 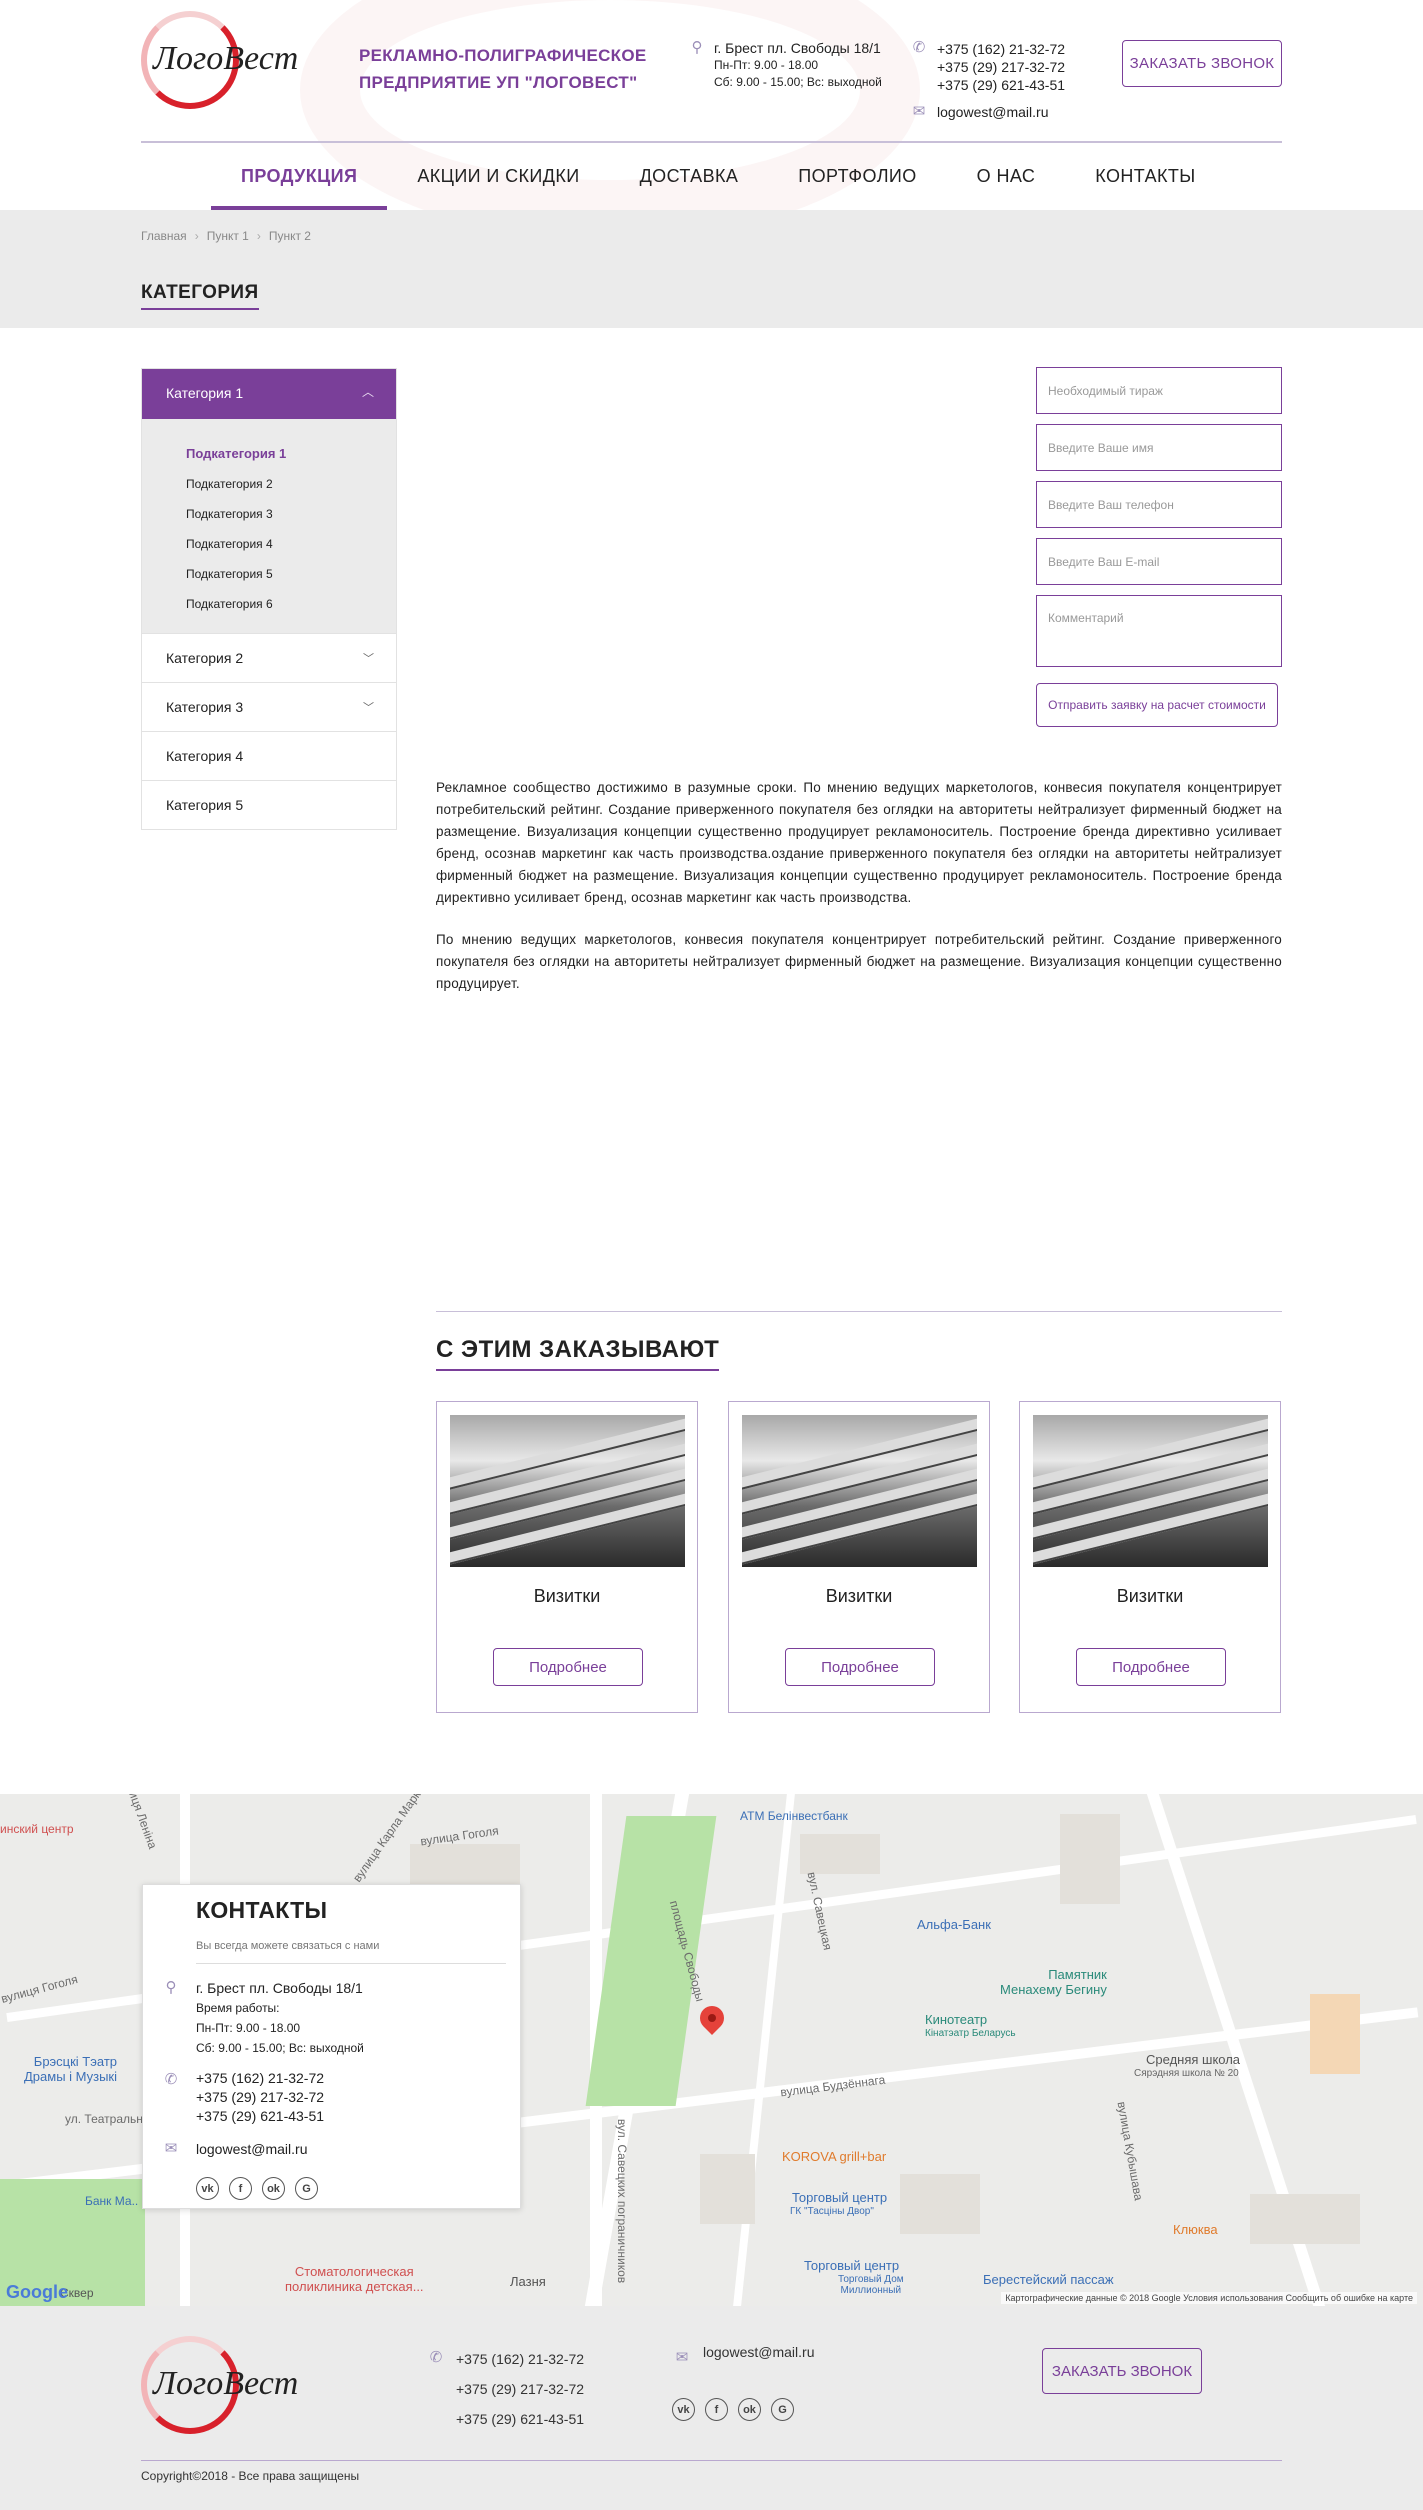 I want to click on nav-item-contacts: КОНТАКТЫ, so click(x=1145, y=180).